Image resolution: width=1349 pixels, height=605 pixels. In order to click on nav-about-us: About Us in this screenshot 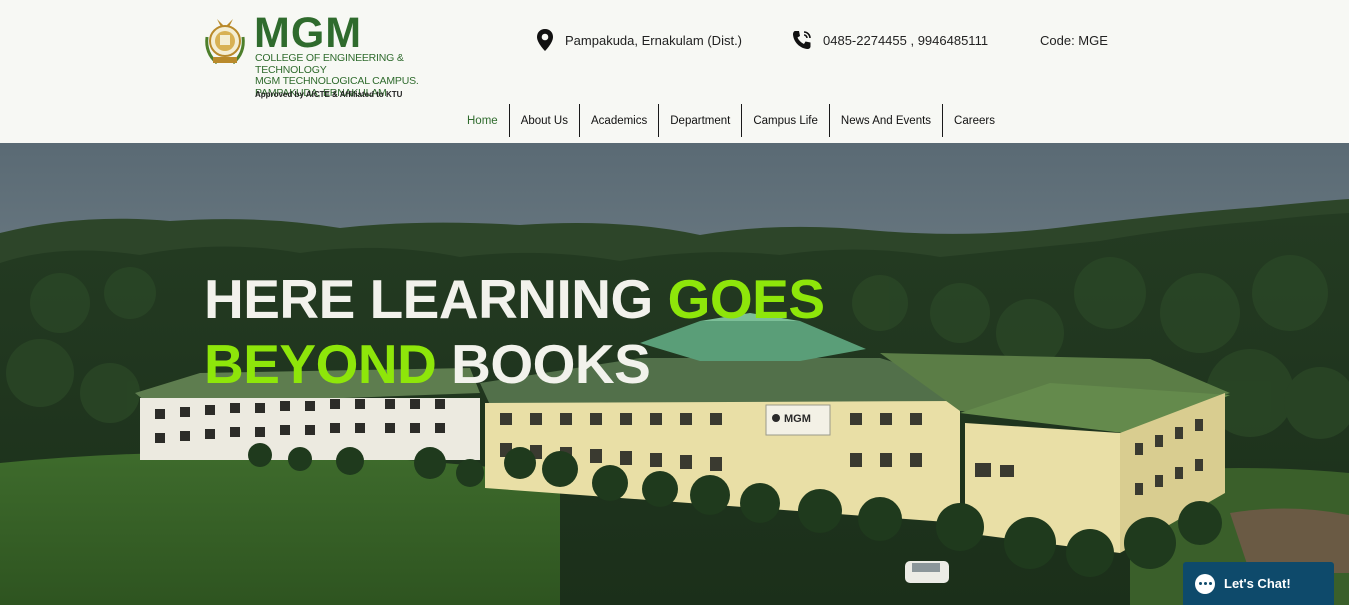, I will do `click(543, 120)`.